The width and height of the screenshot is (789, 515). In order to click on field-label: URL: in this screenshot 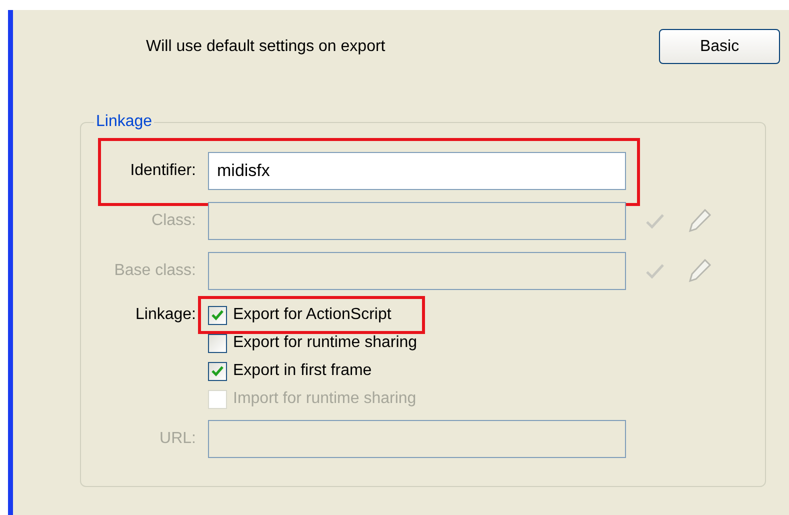, I will do `click(177, 439)`.